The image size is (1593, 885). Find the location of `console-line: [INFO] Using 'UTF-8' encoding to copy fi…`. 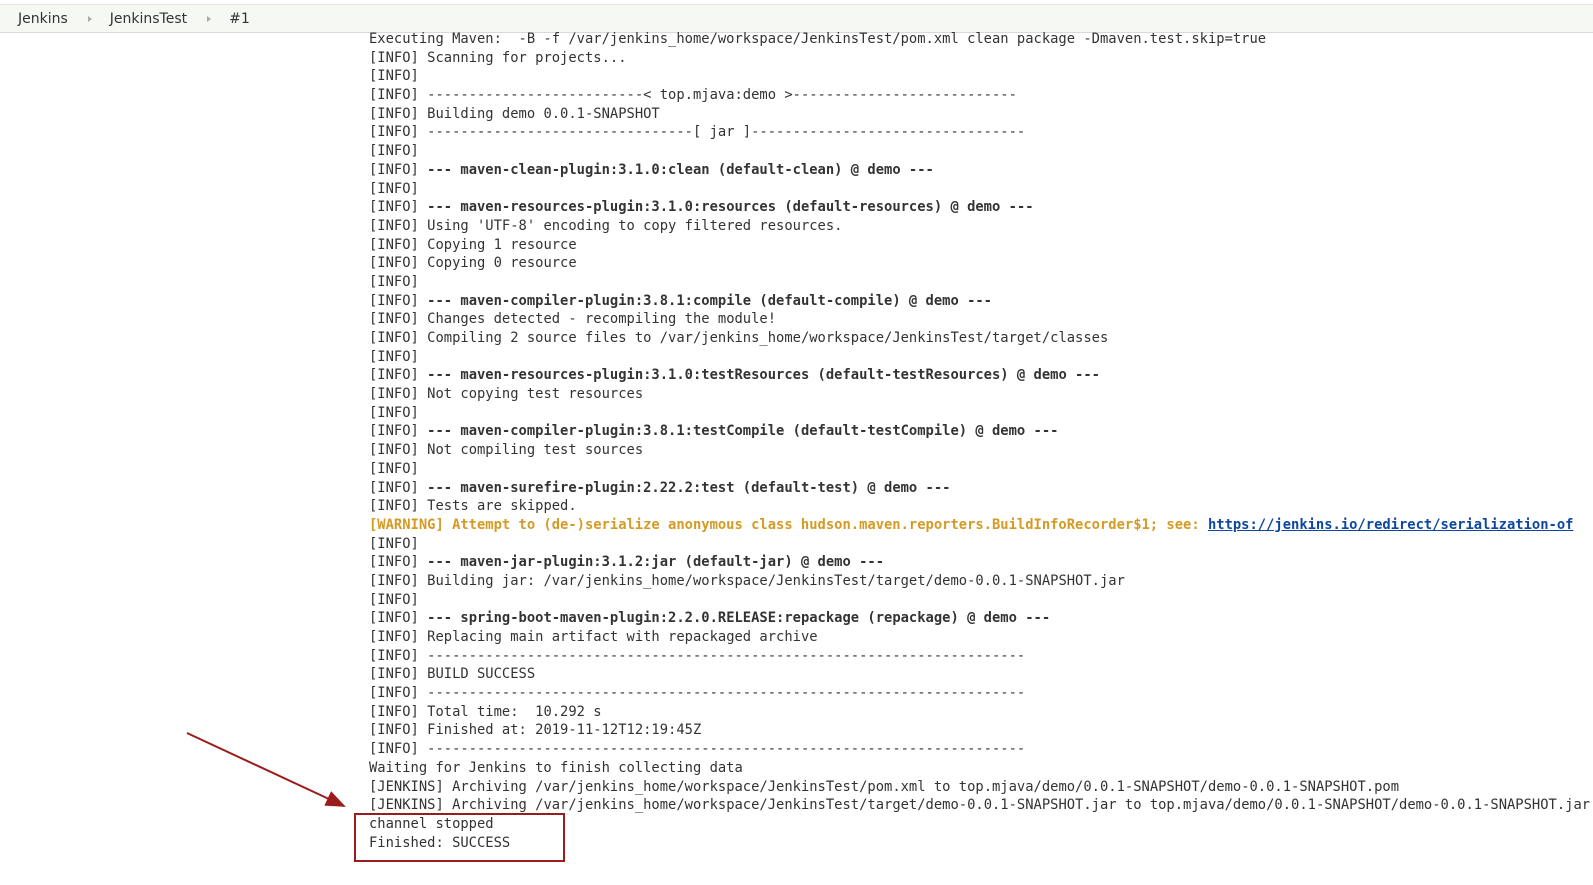

console-line: [INFO] Using 'UTF-8' encoding to copy fi… is located at coordinates (981, 226).